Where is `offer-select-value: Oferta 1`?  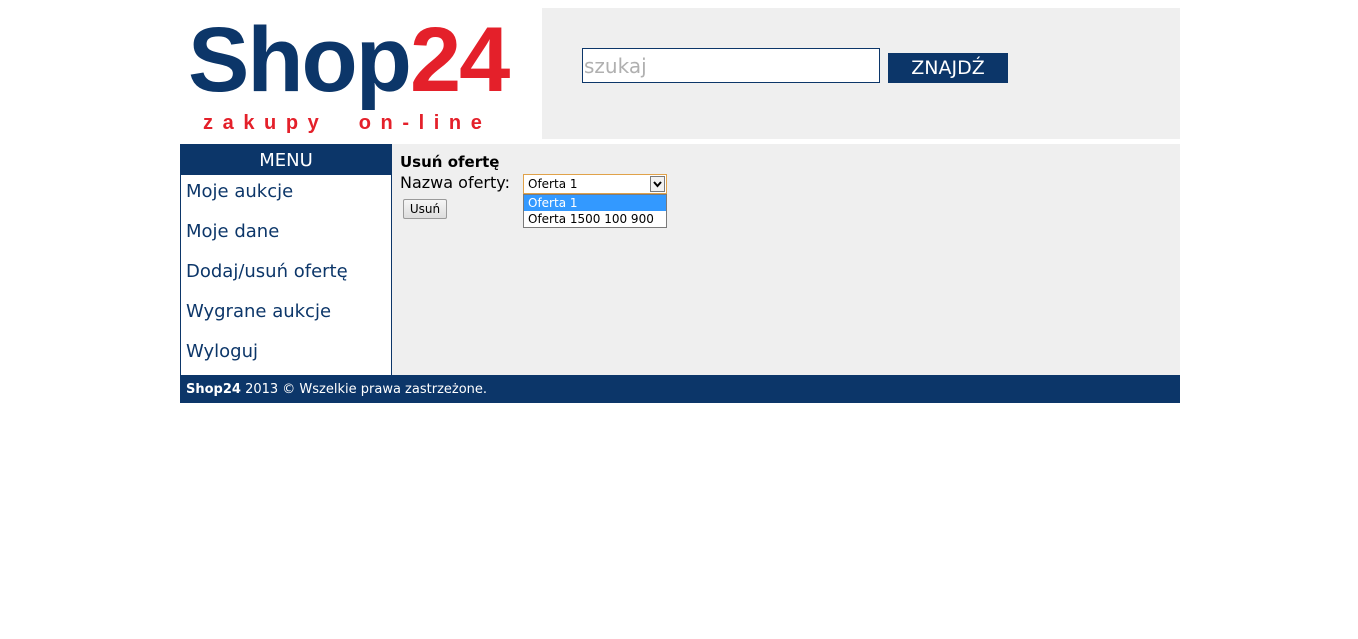 offer-select-value: Oferta 1 is located at coordinates (553, 184).